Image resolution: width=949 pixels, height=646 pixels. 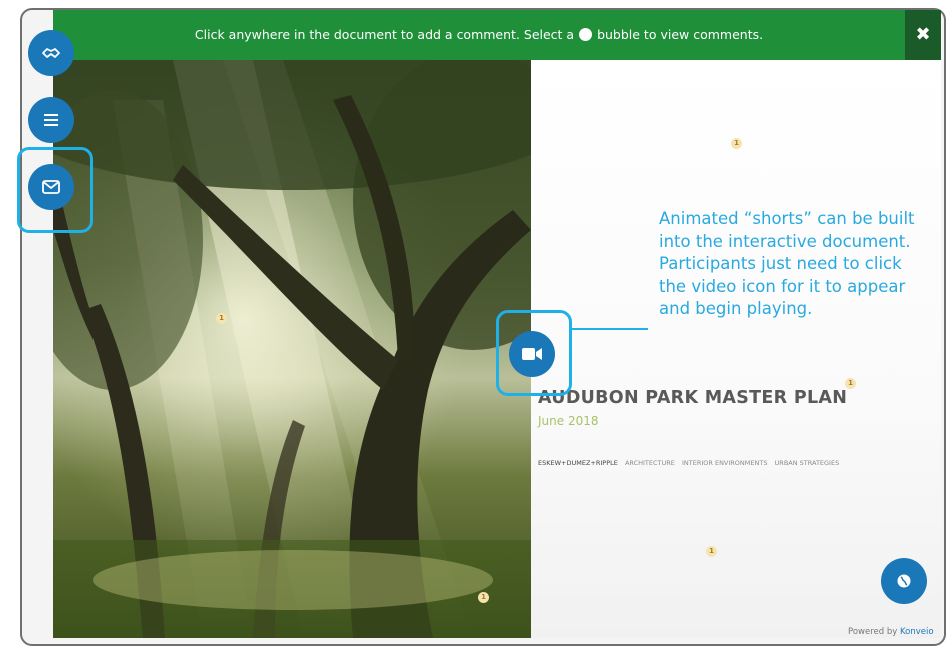 I want to click on banner-text-end: bubble to view comments., so click(x=680, y=34).